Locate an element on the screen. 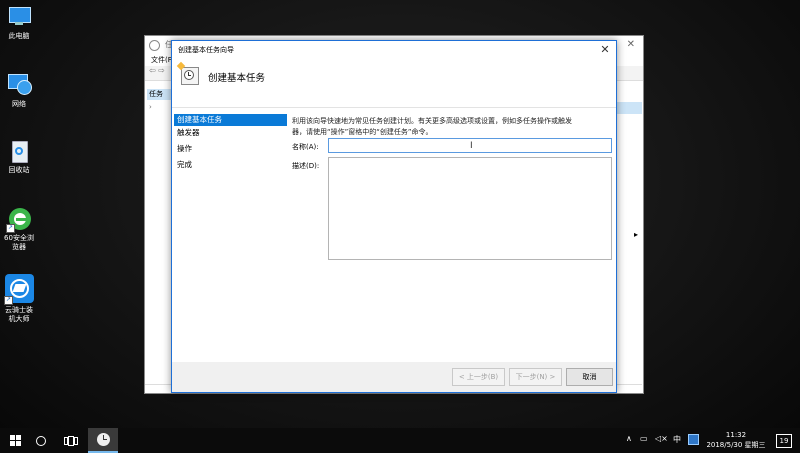 This screenshot has width=800, height=453. button-bar: < 上一步(B) 下一步(N) > 取消 is located at coordinates (394, 377).